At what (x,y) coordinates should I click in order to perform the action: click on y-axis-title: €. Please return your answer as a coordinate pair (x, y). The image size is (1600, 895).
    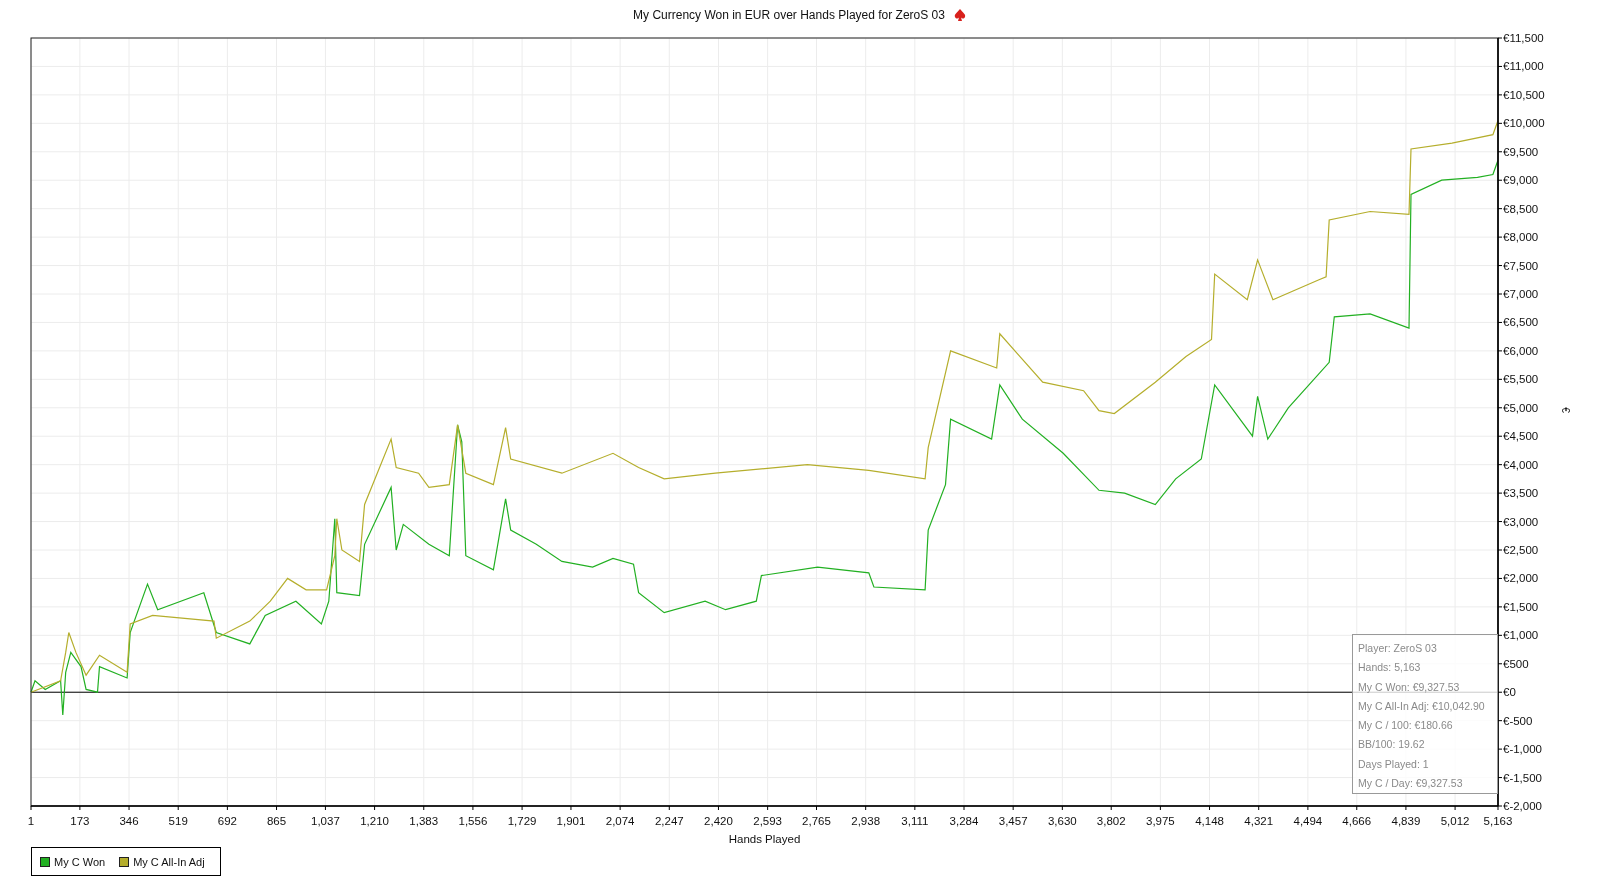
    Looking at the image, I should click on (1565, 410).